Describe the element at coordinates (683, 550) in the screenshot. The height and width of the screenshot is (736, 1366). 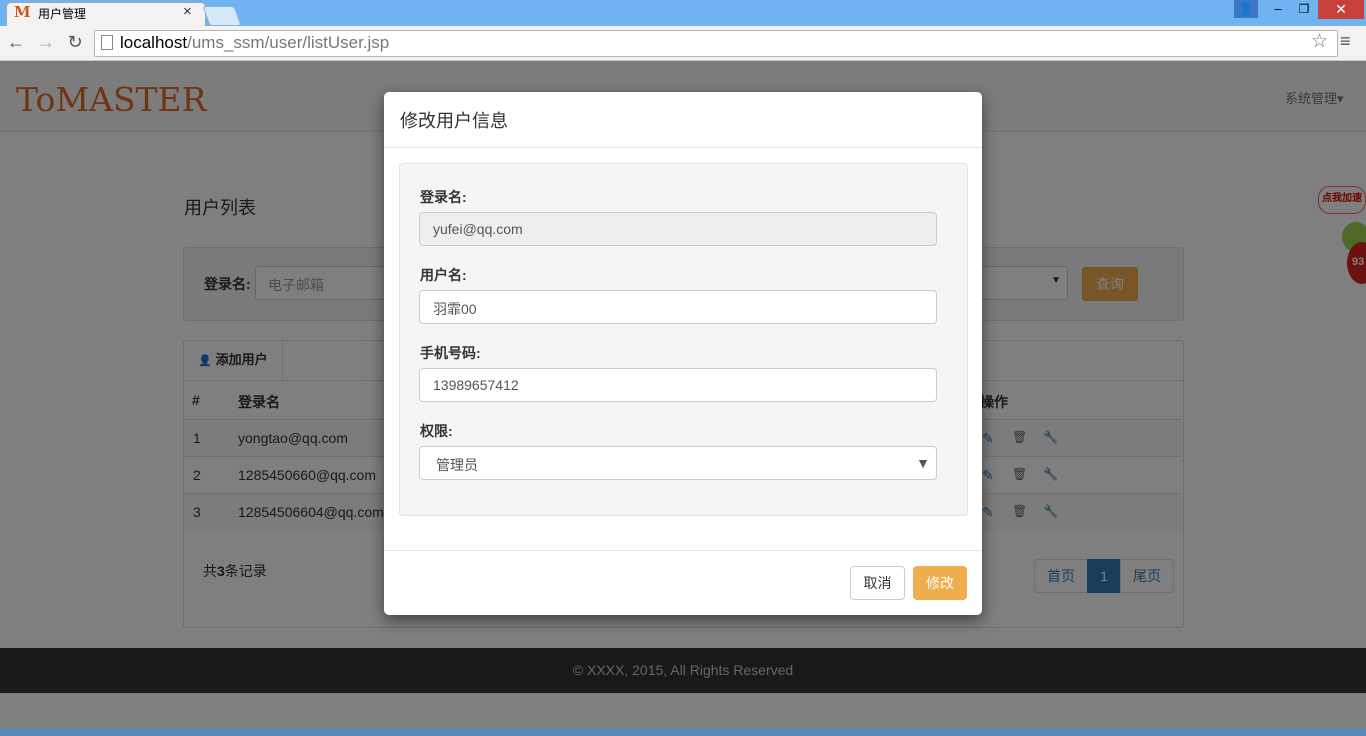
I see `modal-footer-divider` at that location.